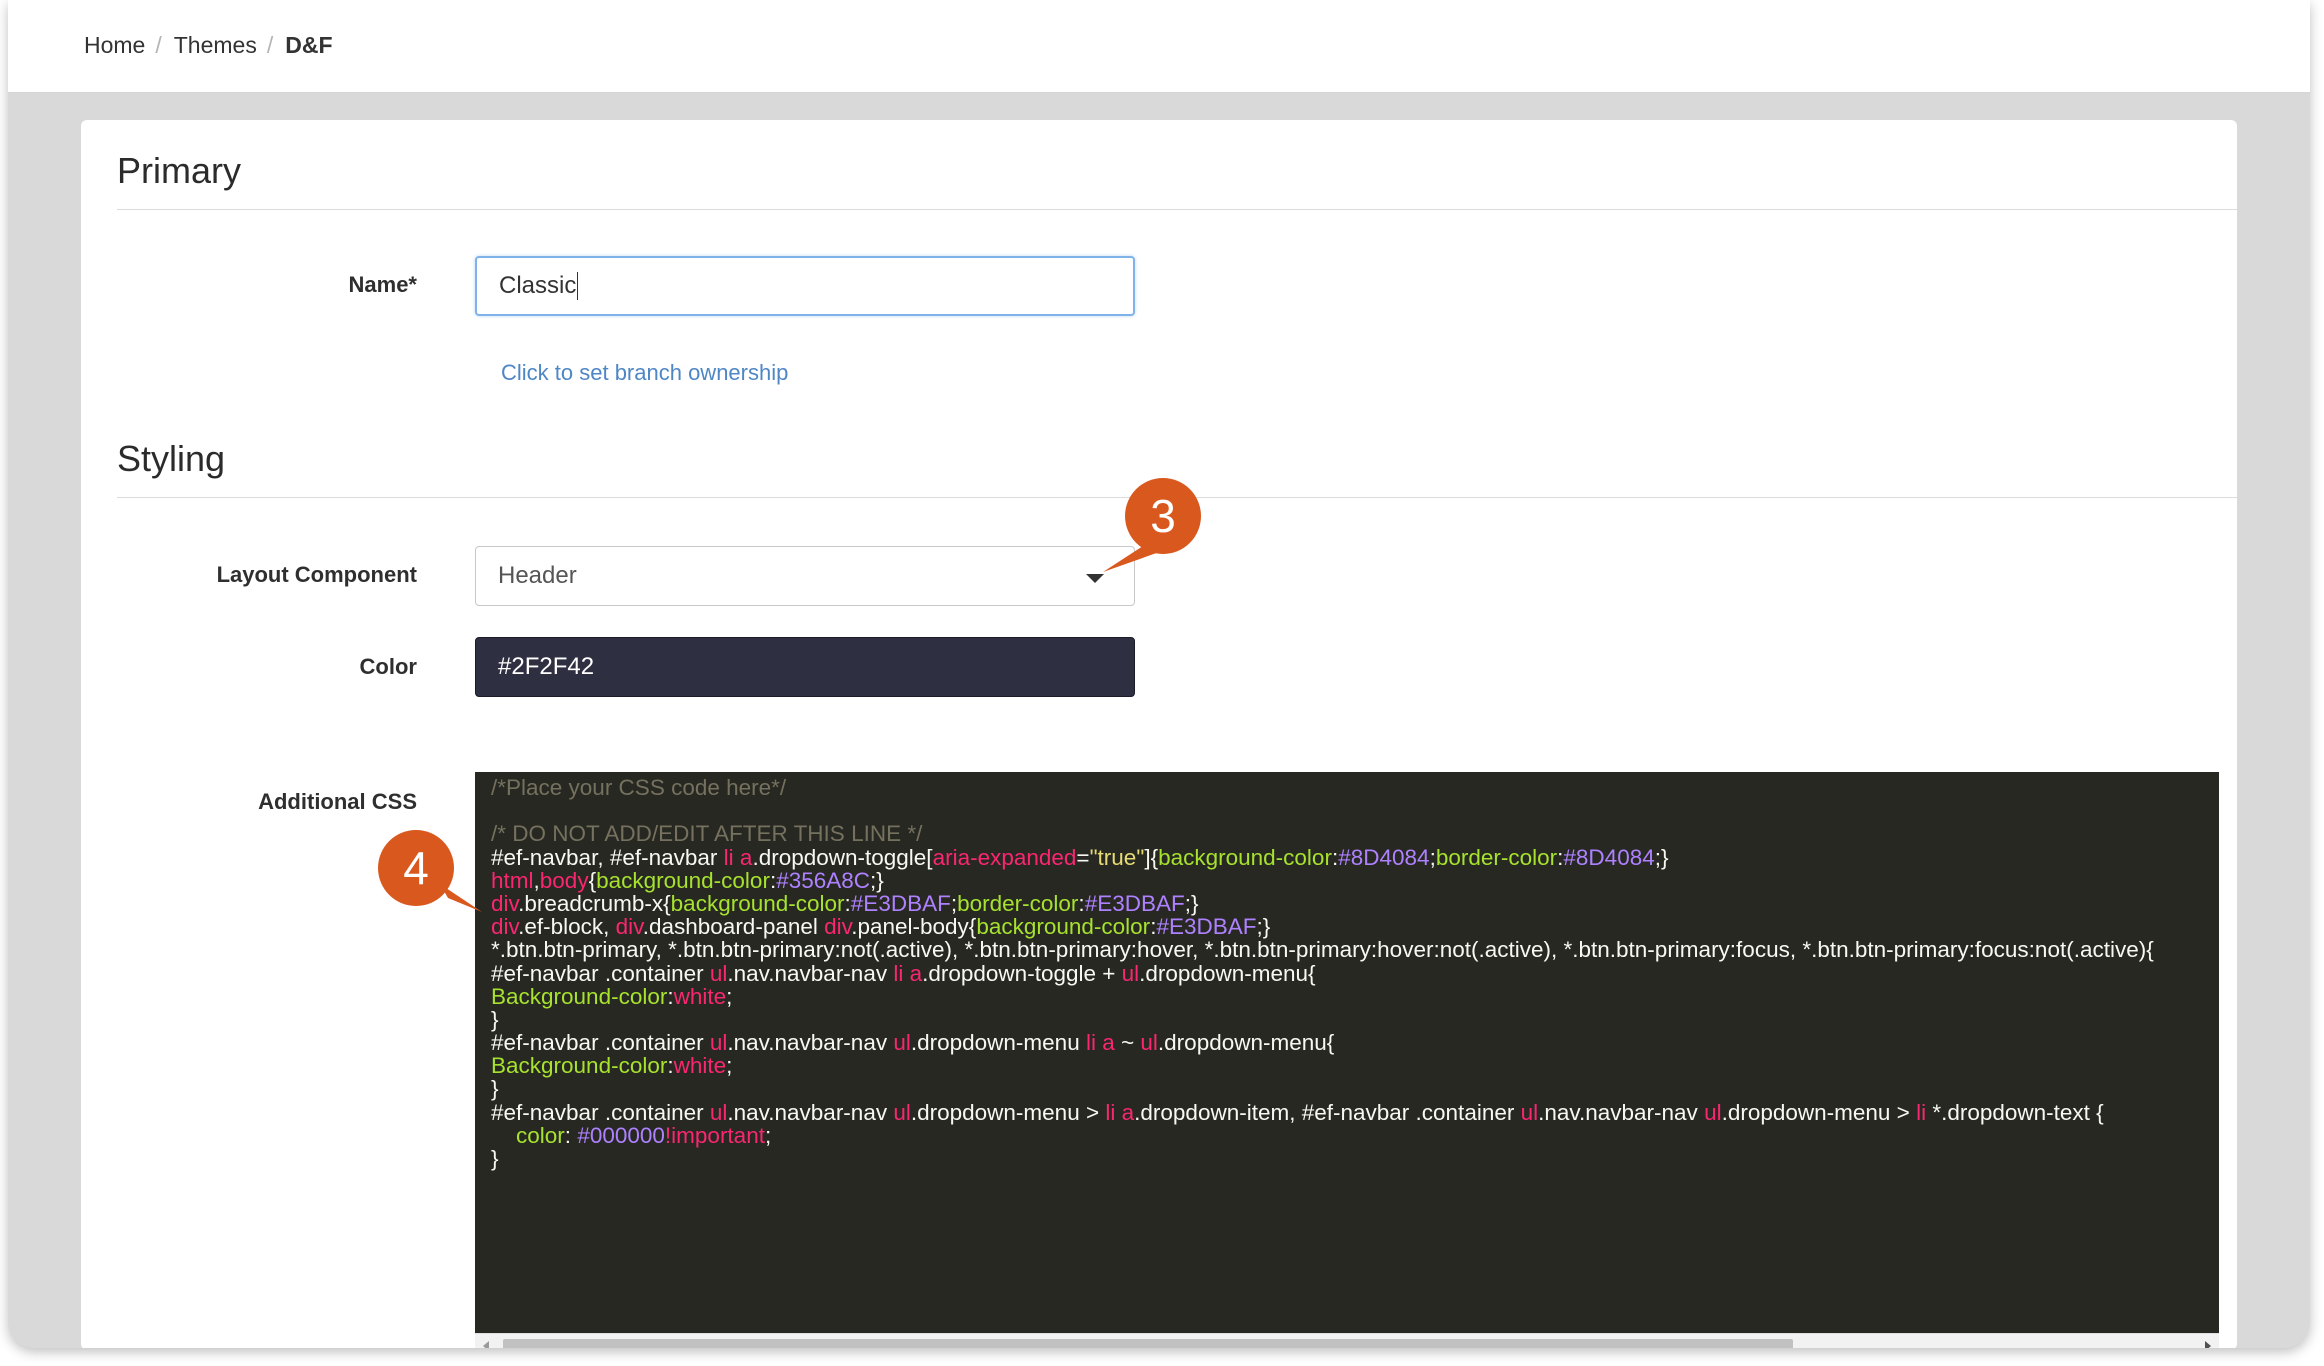 The image size is (2324, 1366). What do you see at coordinates (571, 1135) in the screenshot?
I see `code-token: :` at bounding box center [571, 1135].